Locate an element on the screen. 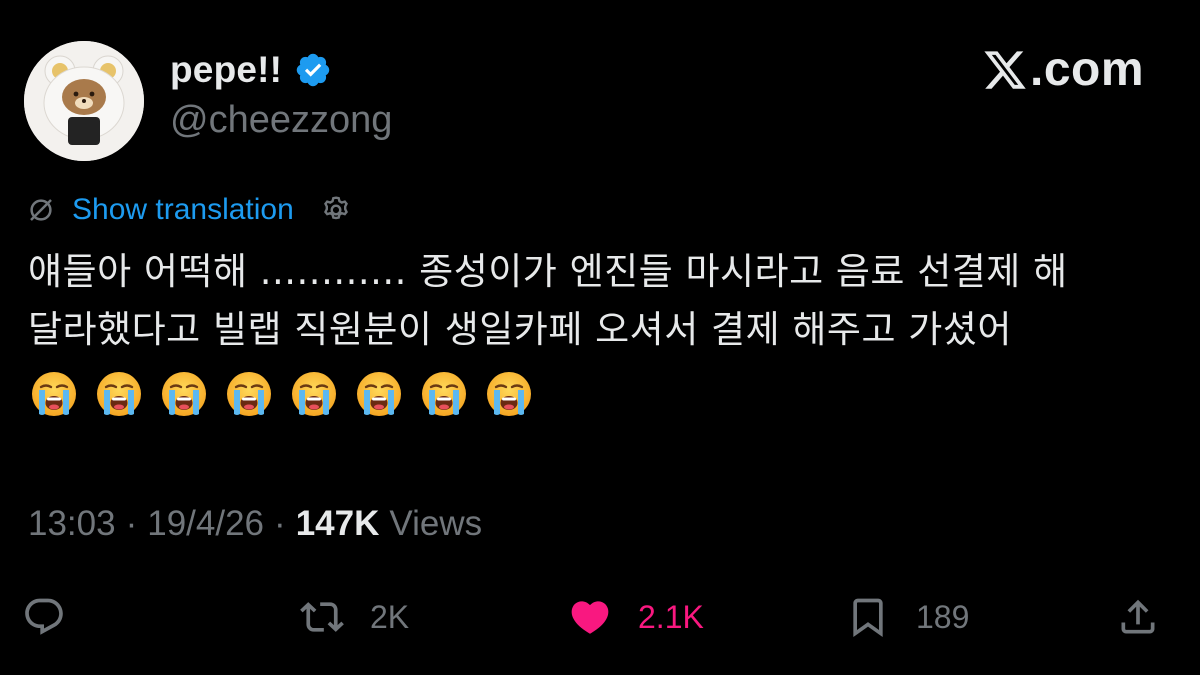 This screenshot has height=675, width=1200. avatar-bear-image is located at coordinates (84, 101).